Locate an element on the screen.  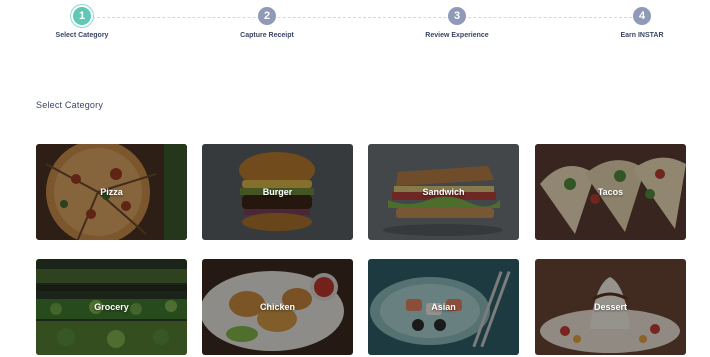
category-card-burger: Burger is located at coordinates (277, 192).